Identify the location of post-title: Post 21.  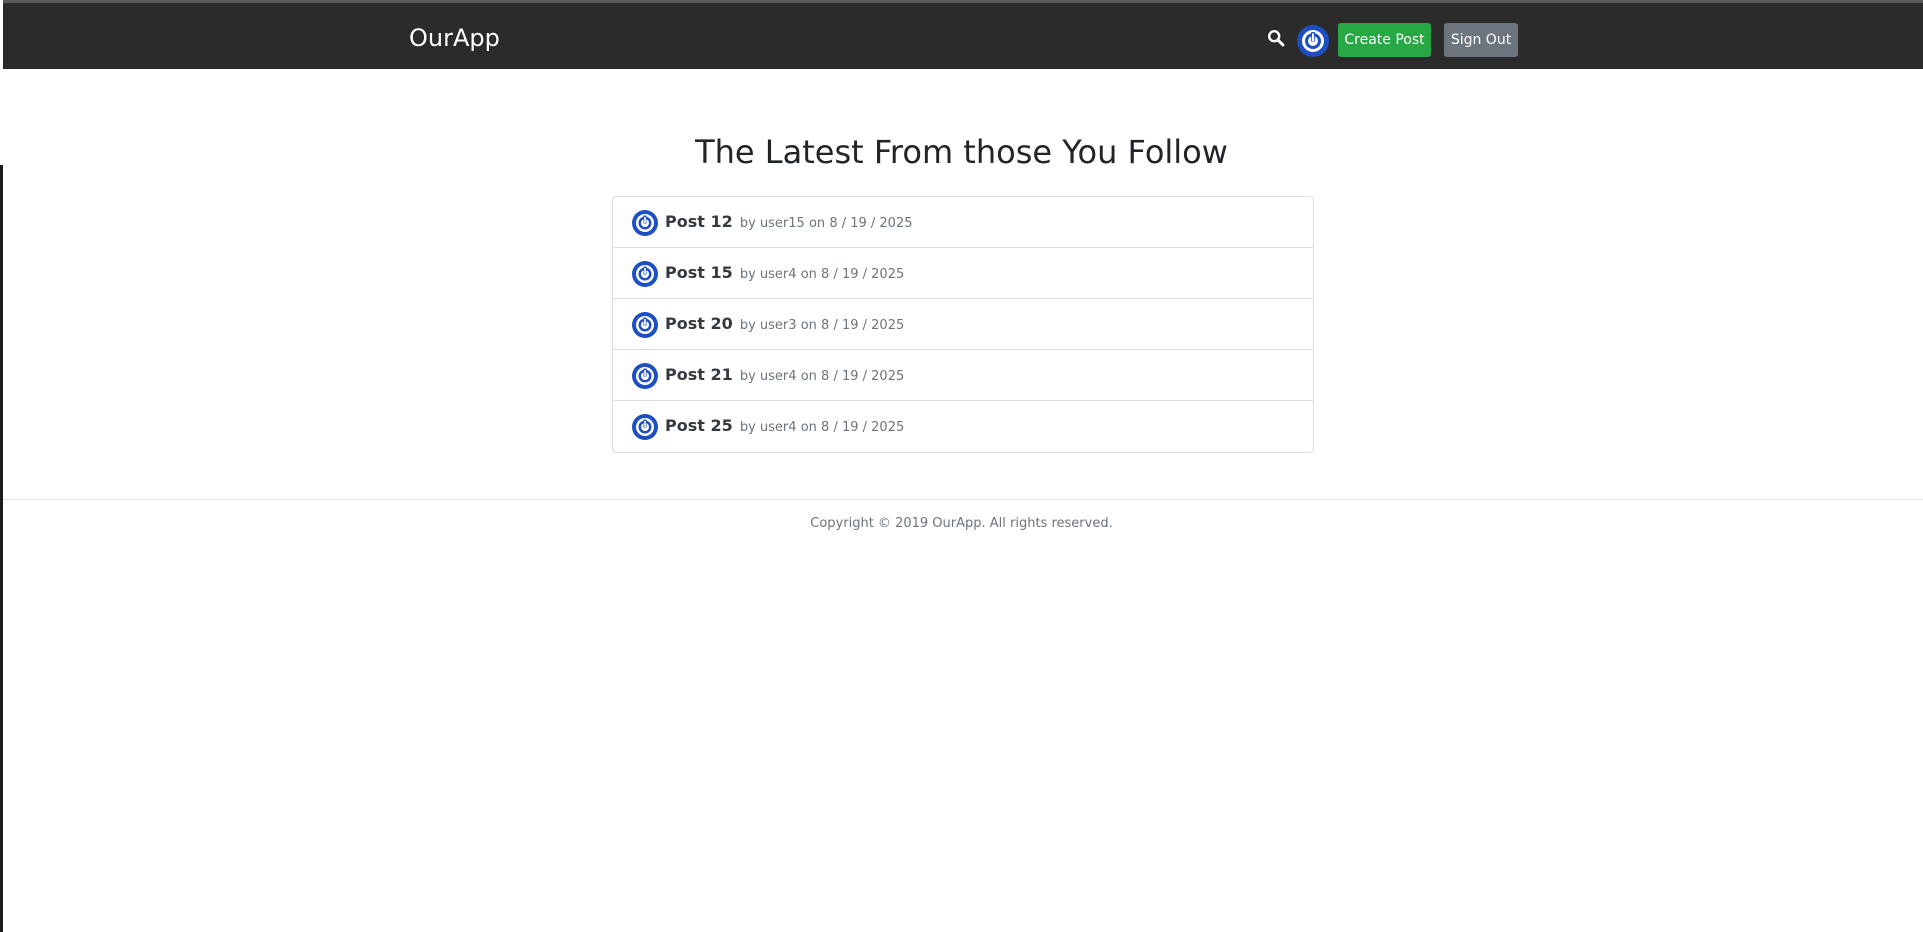
(699, 374).